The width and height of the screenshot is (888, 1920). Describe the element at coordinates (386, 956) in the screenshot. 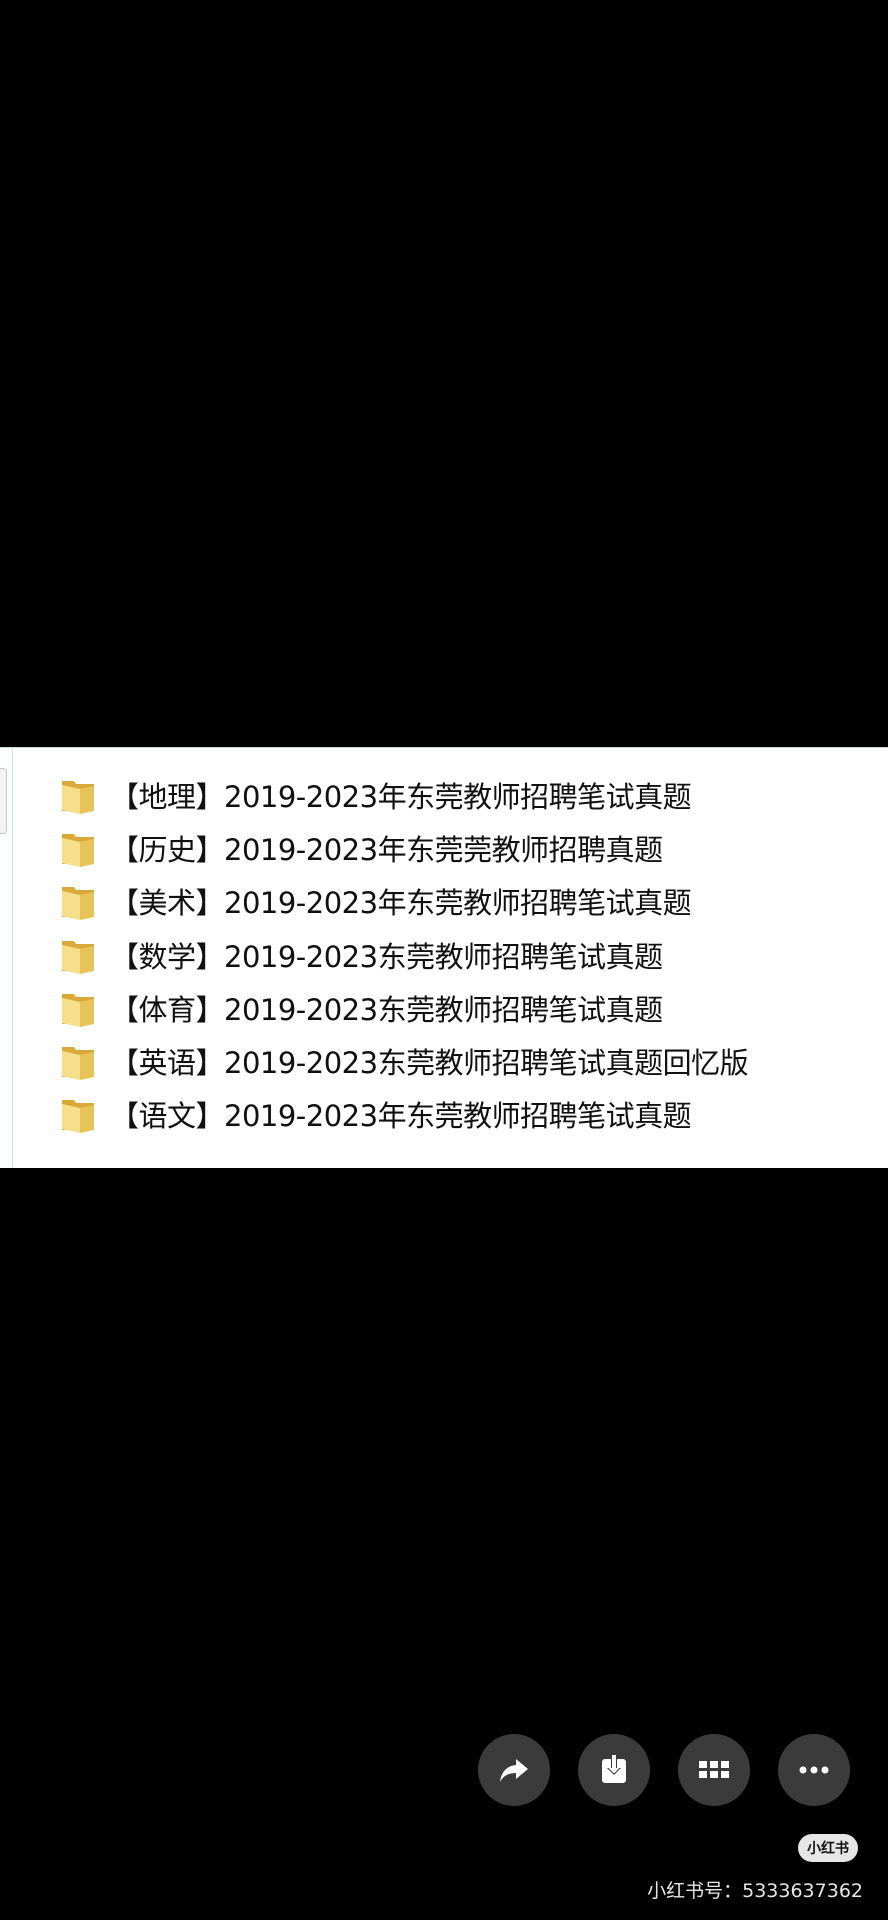

I see `folder-name: 【数学】2019-2023东莞教师招聘笔试真题` at that location.